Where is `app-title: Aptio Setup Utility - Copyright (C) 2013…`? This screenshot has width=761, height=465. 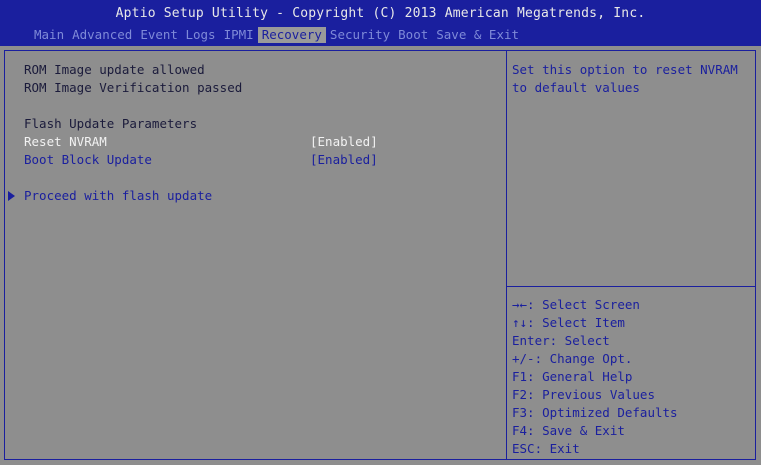 app-title: Aptio Setup Utility - Copyright (C) 2013… is located at coordinates (380, 13).